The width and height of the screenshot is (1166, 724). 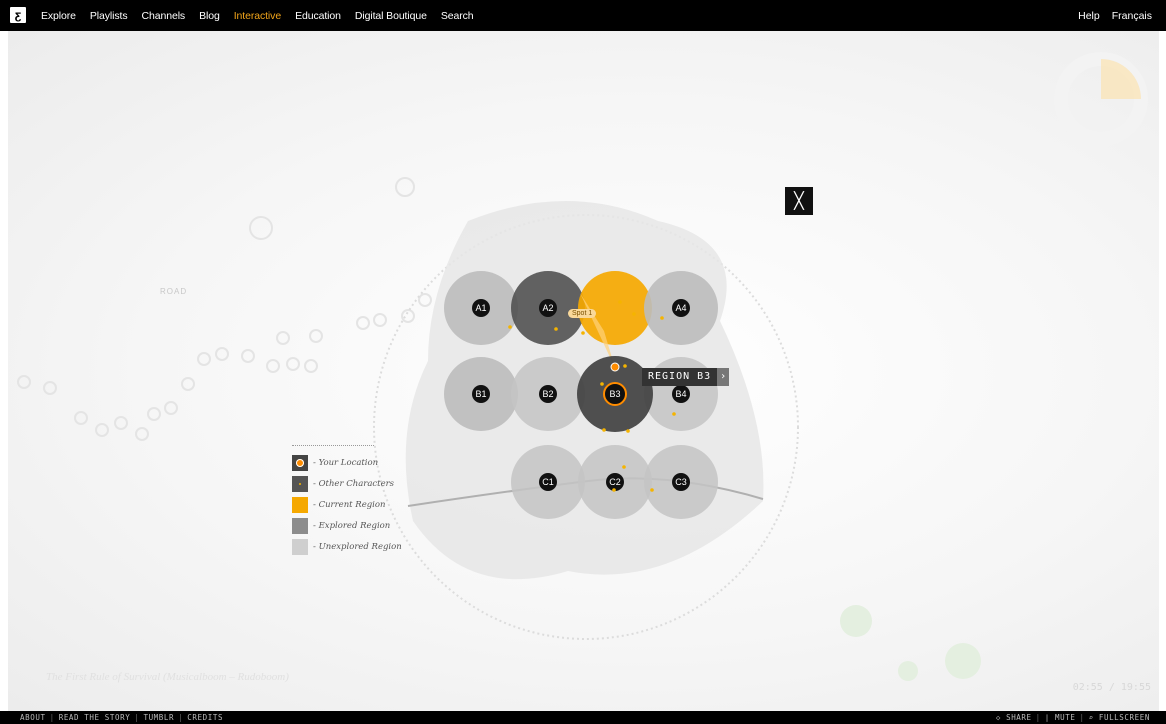 What do you see at coordinates (680, 377) in the screenshot?
I see `region-tooltip-label: REGION B3` at bounding box center [680, 377].